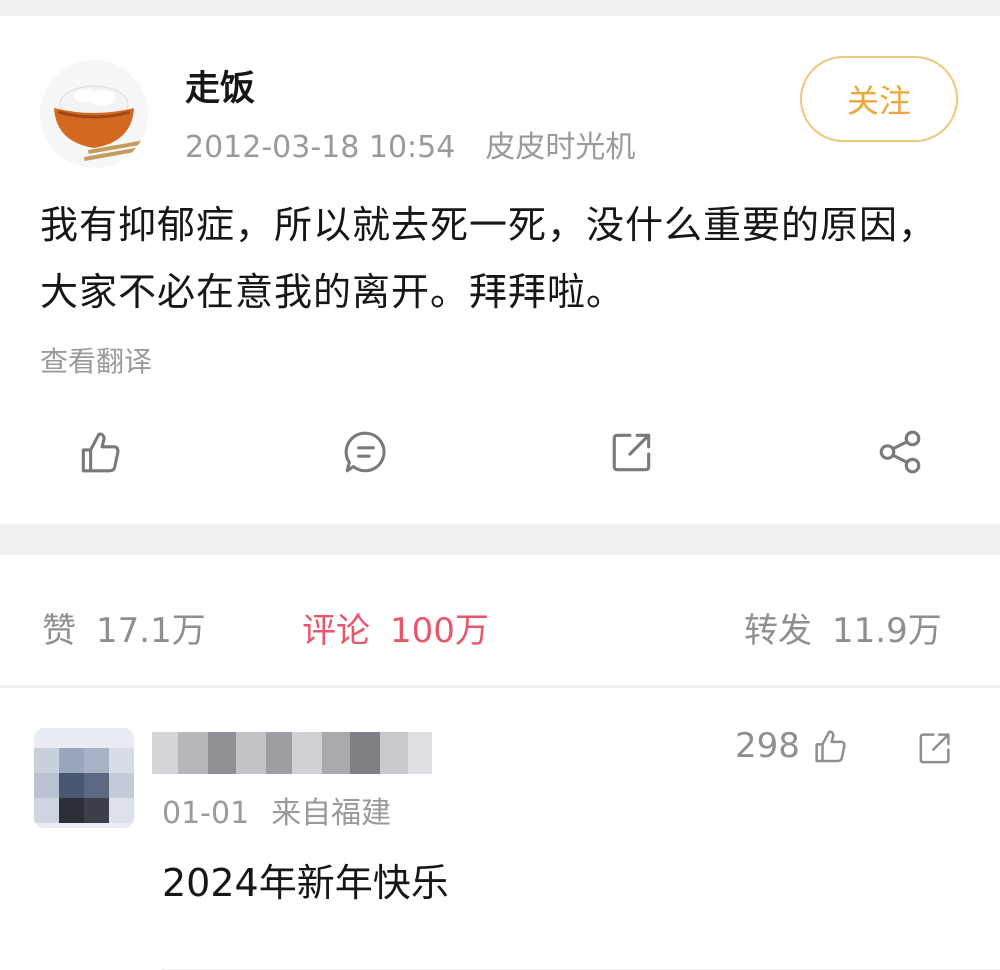  I want to click on post-meta: 2012-03-18 10:54 皮皮时光机, so click(410, 144).